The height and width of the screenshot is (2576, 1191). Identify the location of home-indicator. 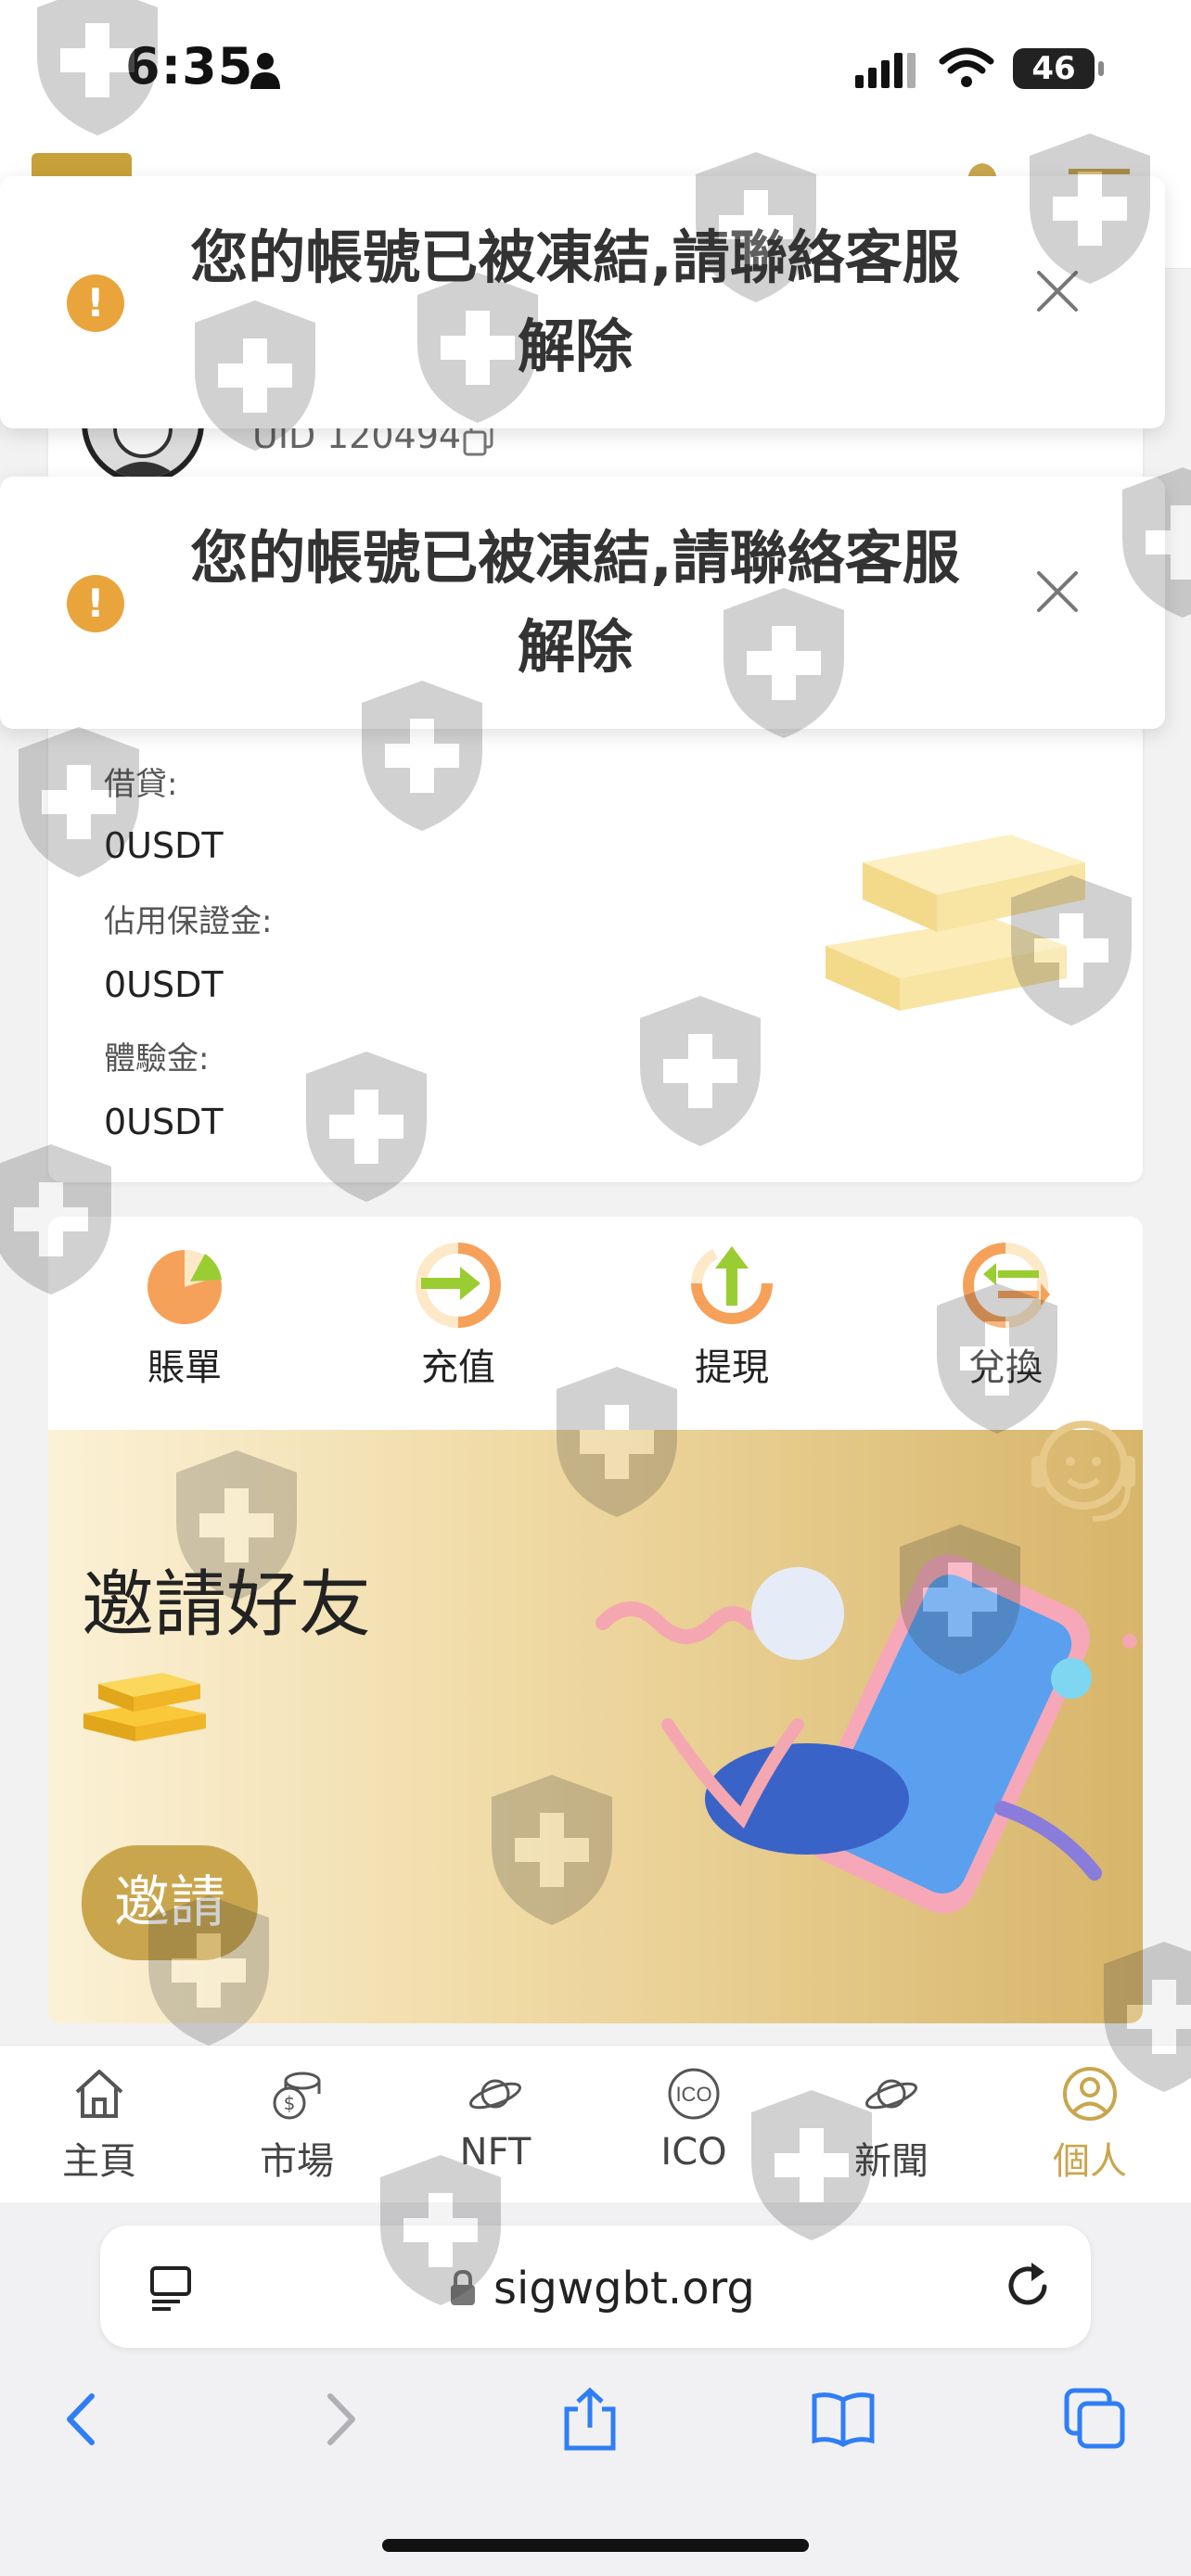
(595, 2545).